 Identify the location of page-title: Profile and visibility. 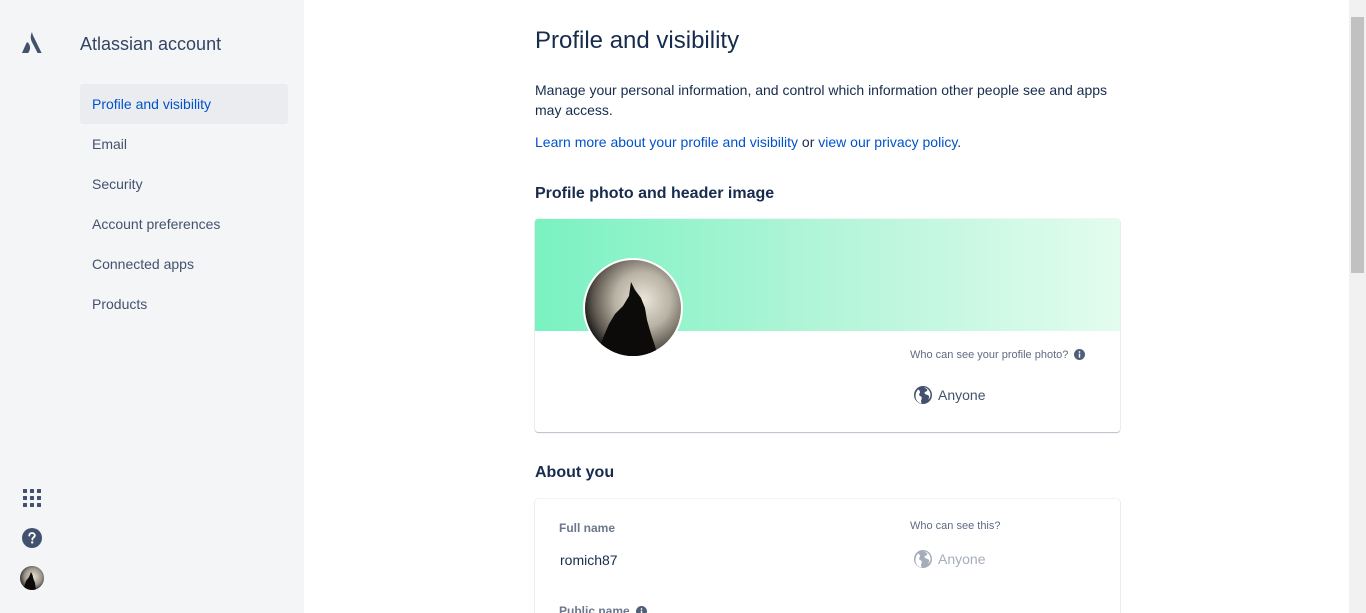
(637, 40).